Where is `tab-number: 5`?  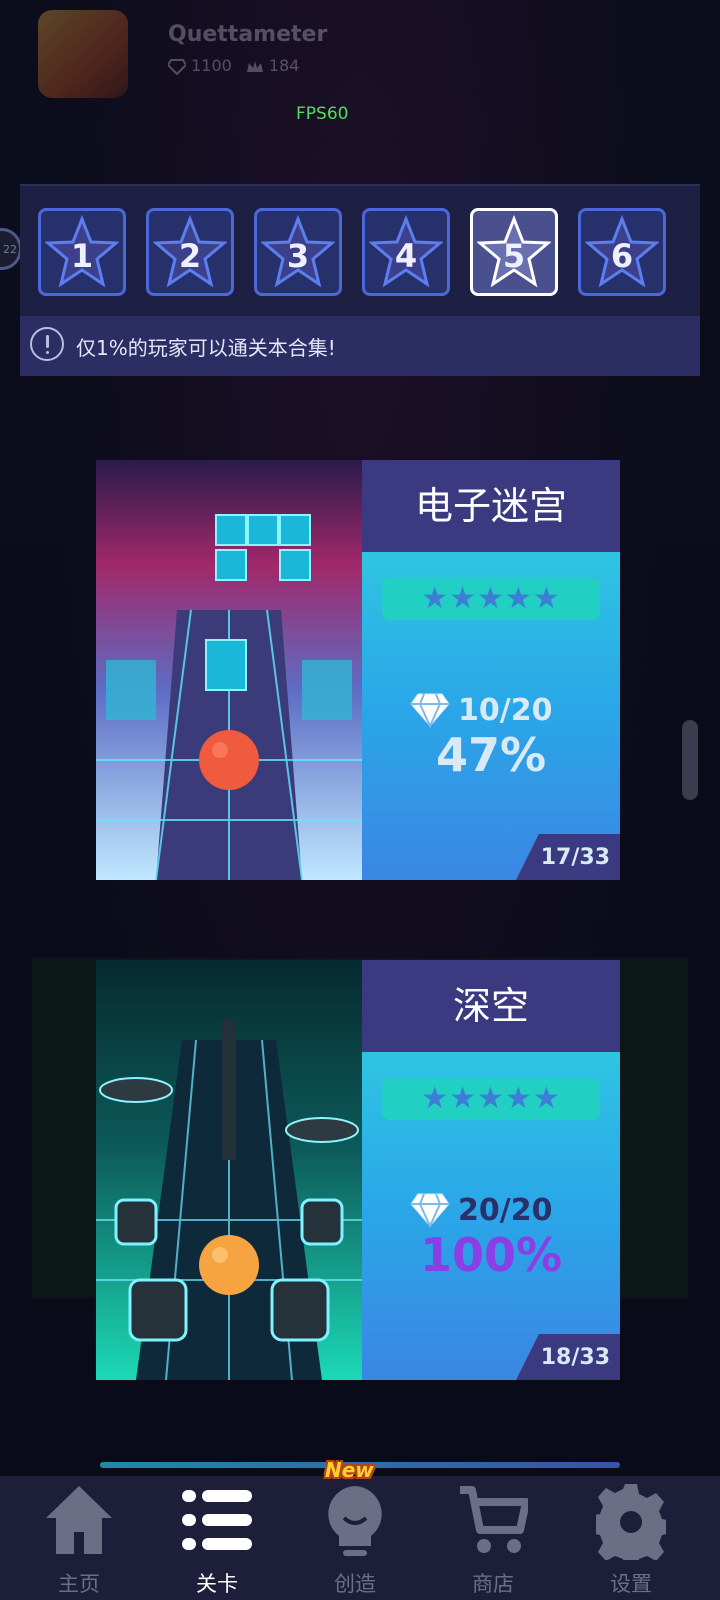
tab-number: 5 is located at coordinates (514, 256).